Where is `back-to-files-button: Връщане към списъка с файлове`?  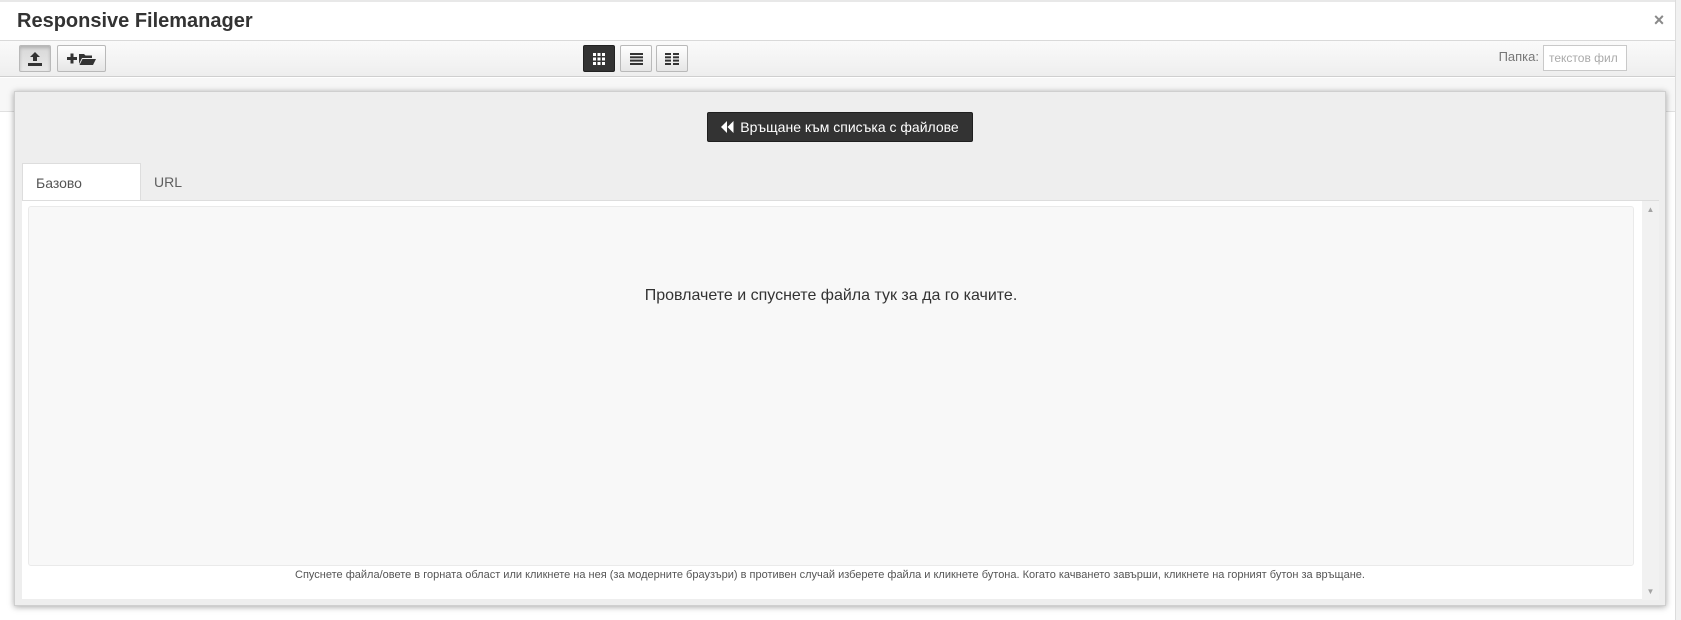
back-to-files-button: Връщане към списъка с файлове is located at coordinates (840, 127).